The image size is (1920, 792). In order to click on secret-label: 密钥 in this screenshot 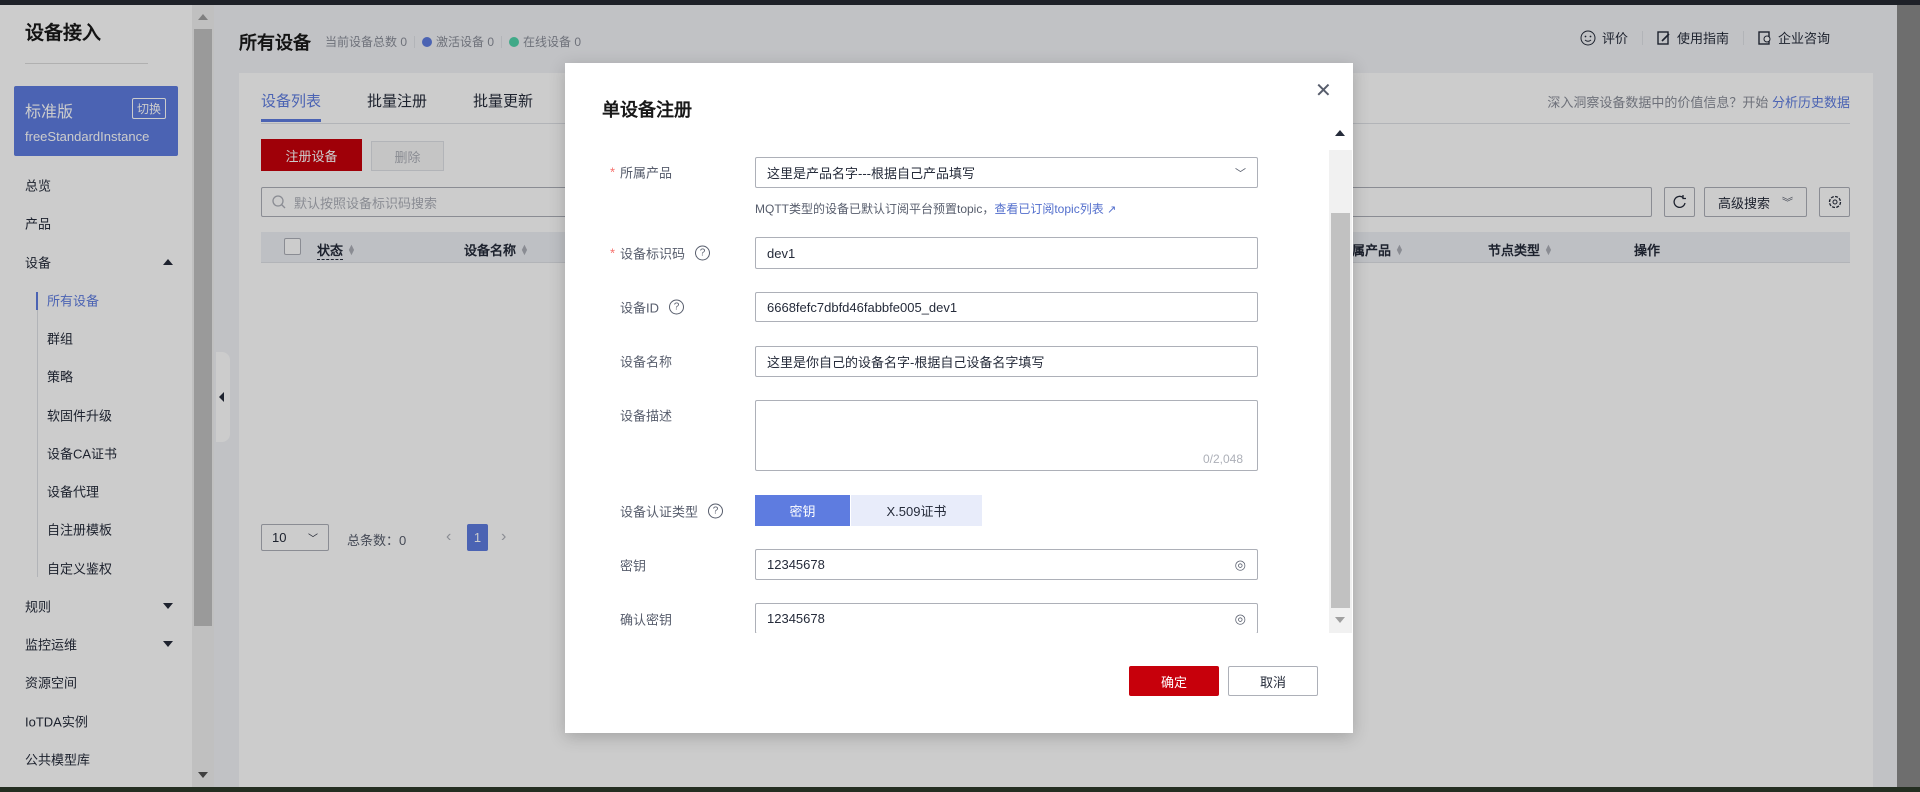, I will do `click(633, 566)`.